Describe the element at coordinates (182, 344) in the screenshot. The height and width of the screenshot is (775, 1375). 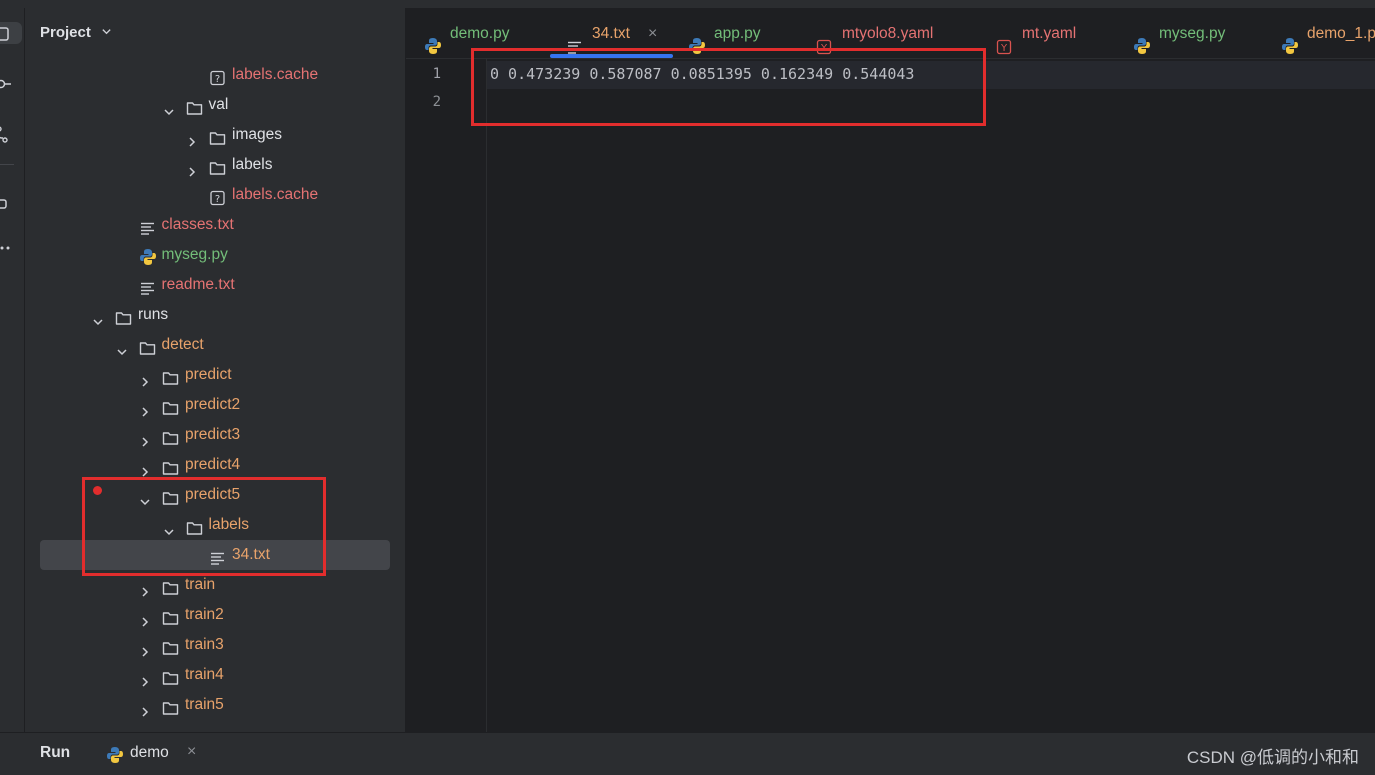
I see `tree-item-label: detect` at that location.